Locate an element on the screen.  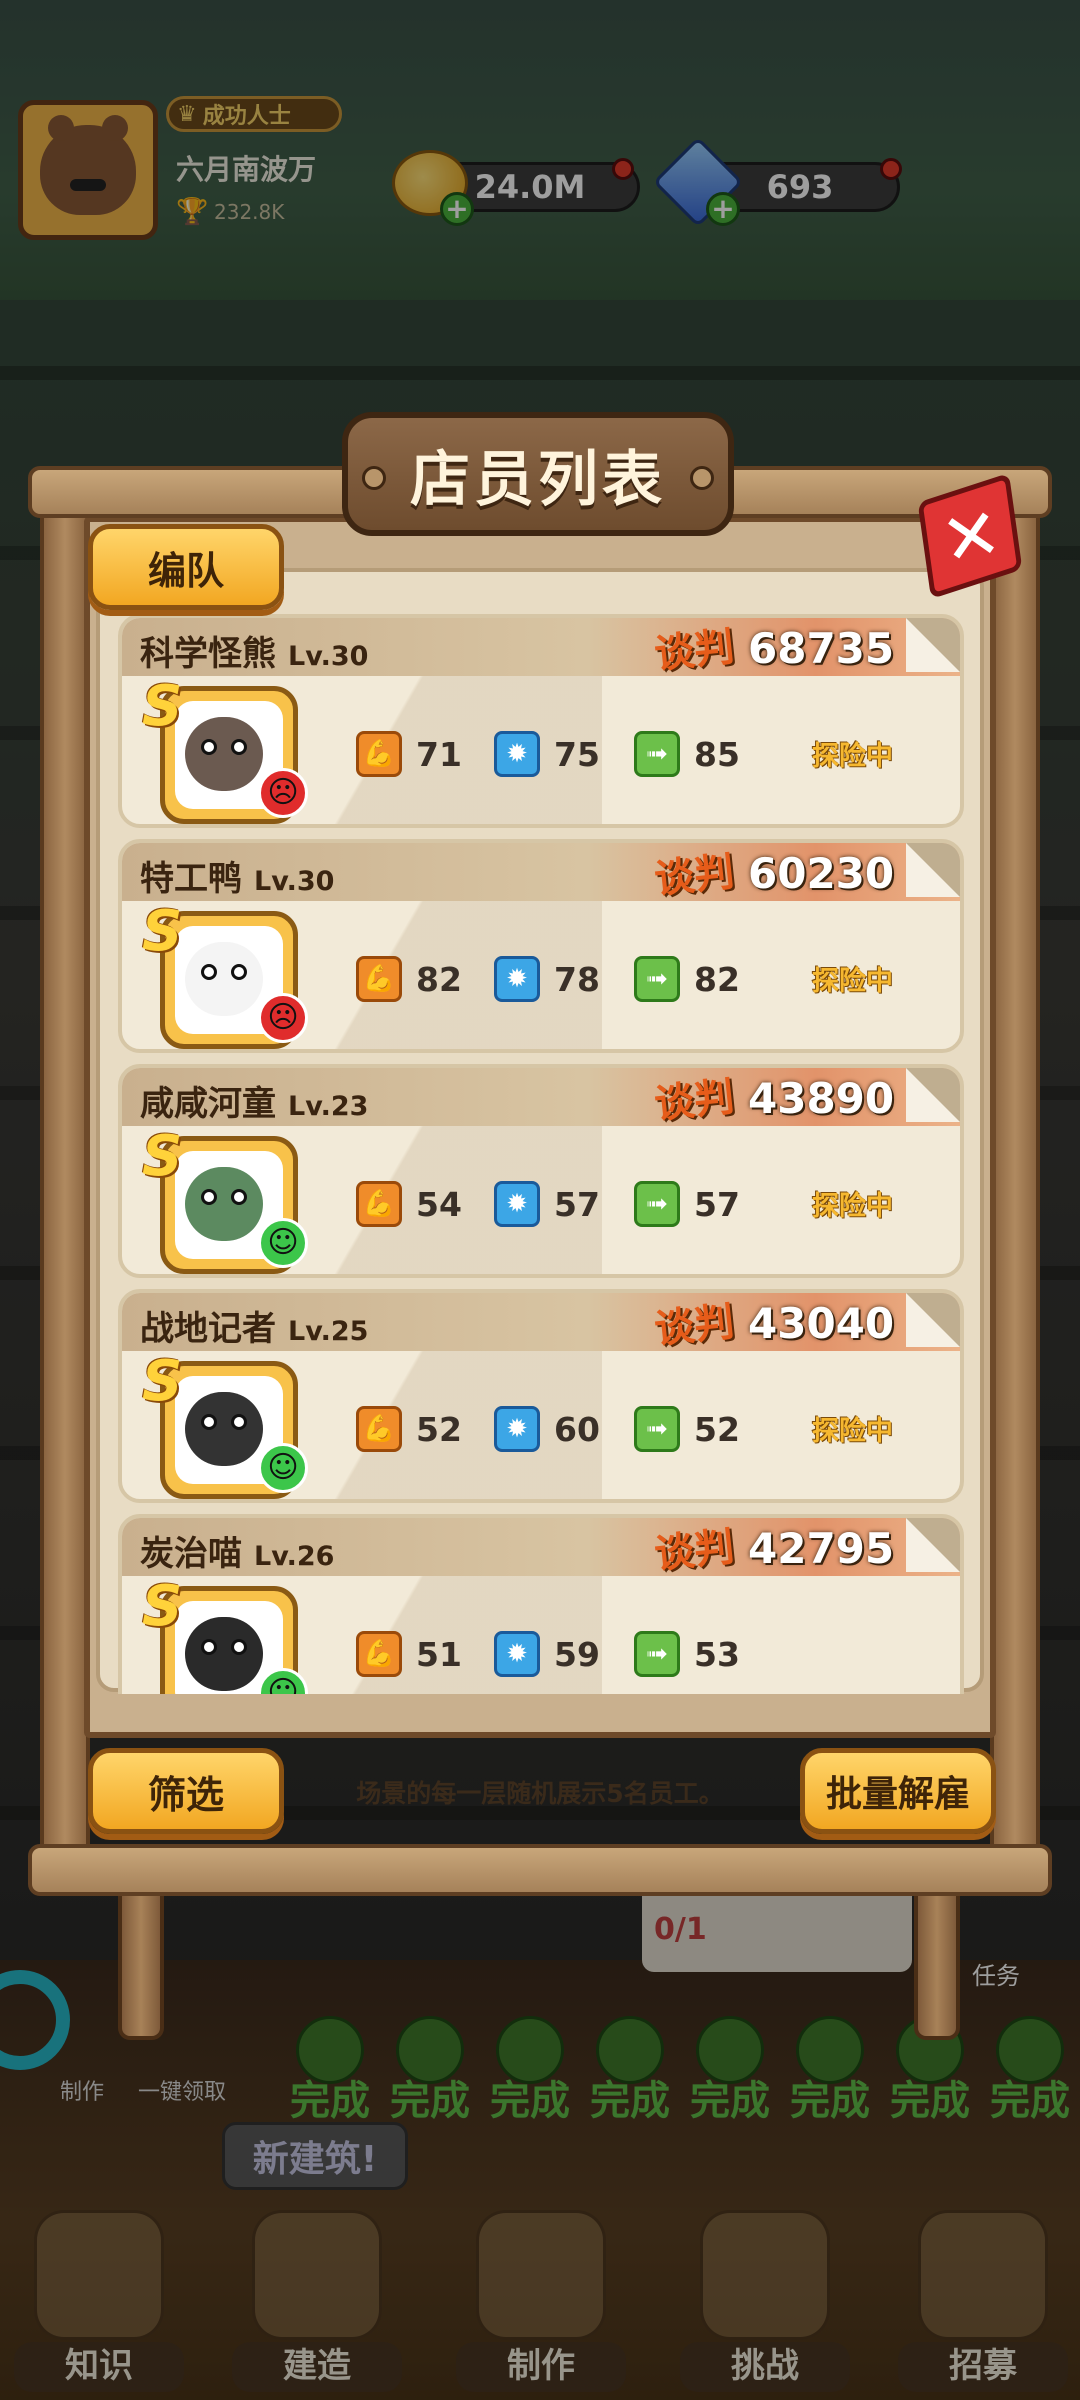
intellect-stat: ✹ 57 is located at coordinates (547, 1204).